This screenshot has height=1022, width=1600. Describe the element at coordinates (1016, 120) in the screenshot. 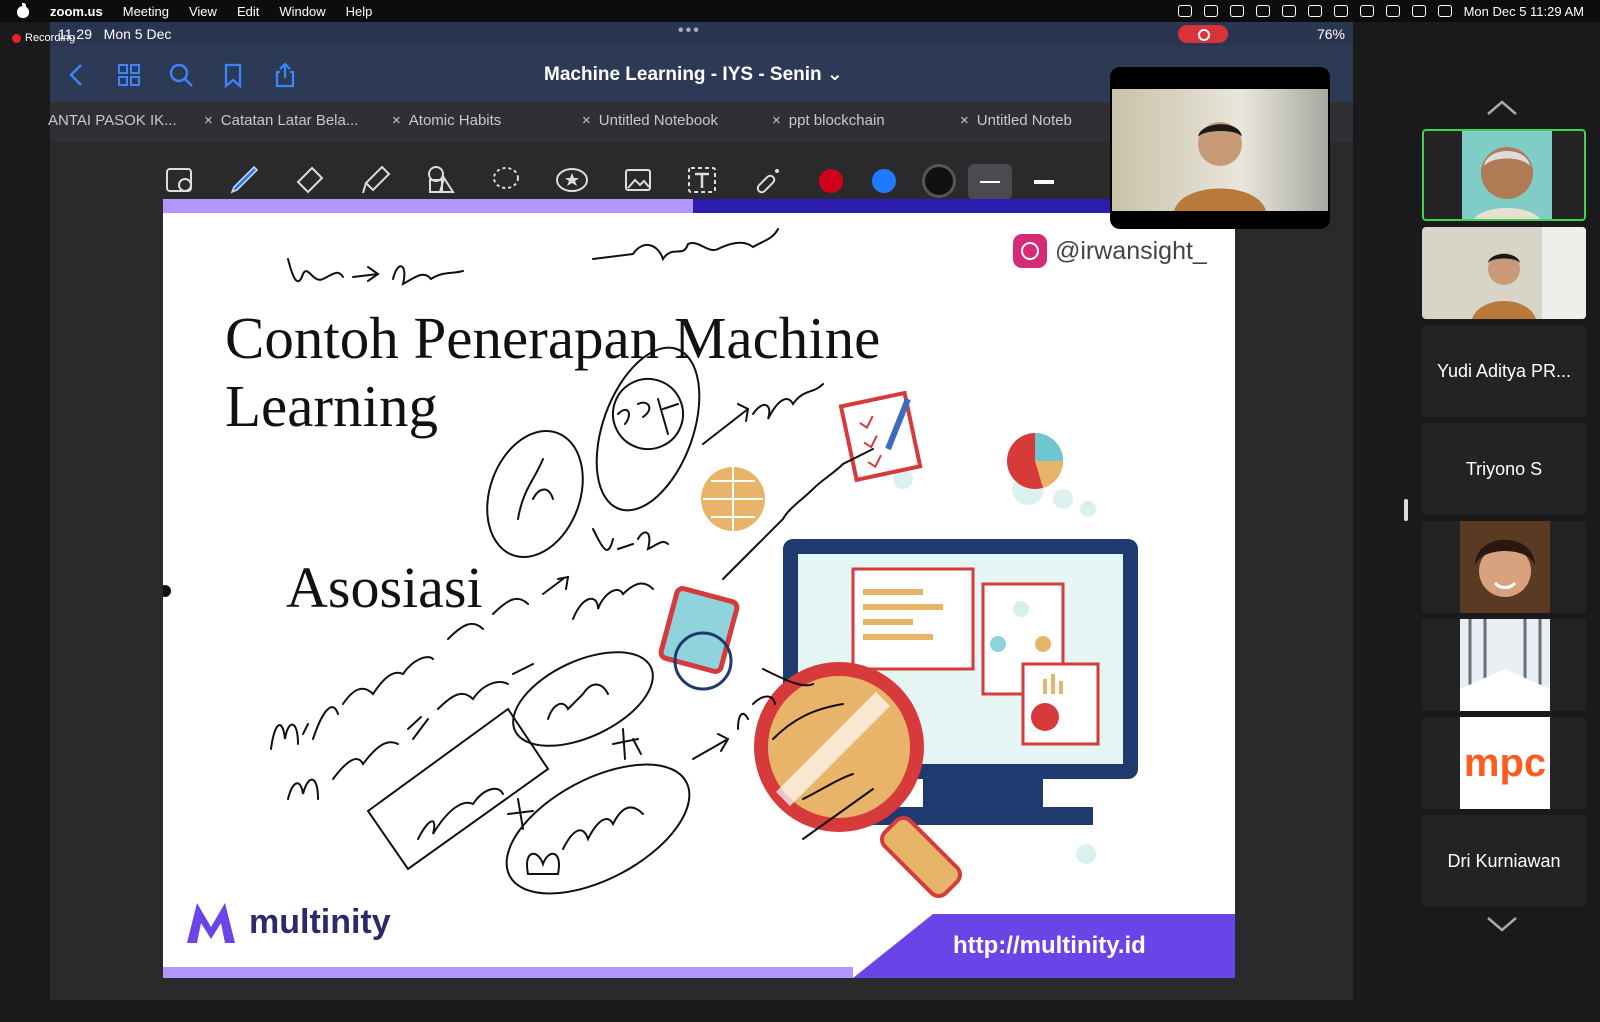

I see `tab-untitled-notebook-2: × Untitled Noteb` at that location.